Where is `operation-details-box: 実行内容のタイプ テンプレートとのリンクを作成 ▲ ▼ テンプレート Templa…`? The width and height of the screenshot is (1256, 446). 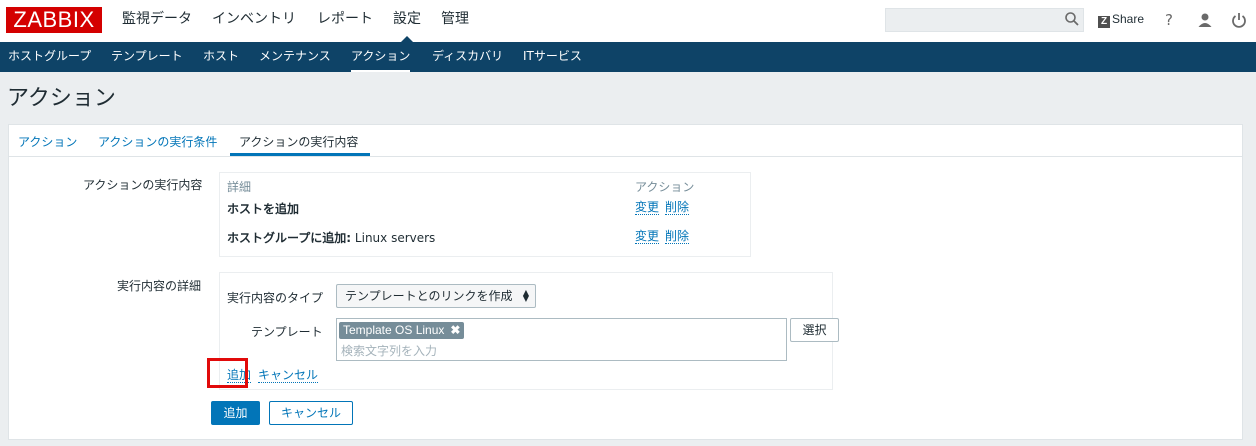 operation-details-box: 実行内容のタイプ テンプレートとのリンクを作成 ▲ ▼ テンプレート Templa… is located at coordinates (529, 331).